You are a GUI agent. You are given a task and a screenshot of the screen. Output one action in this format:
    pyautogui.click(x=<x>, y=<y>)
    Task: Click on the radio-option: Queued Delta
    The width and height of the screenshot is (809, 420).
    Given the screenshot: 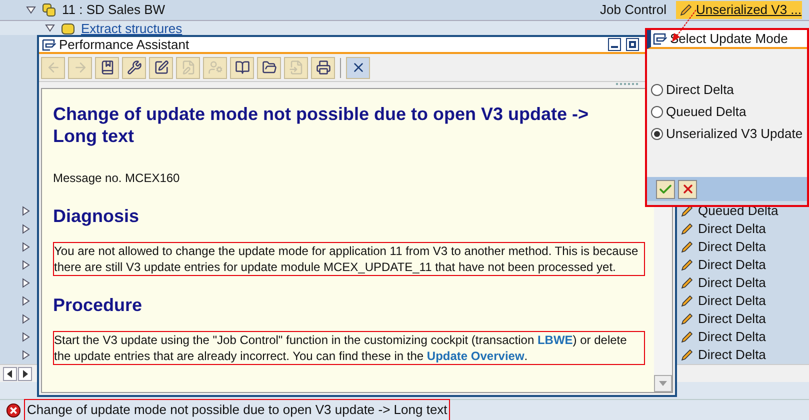 What is the action you would take?
    pyautogui.click(x=729, y=112)
    